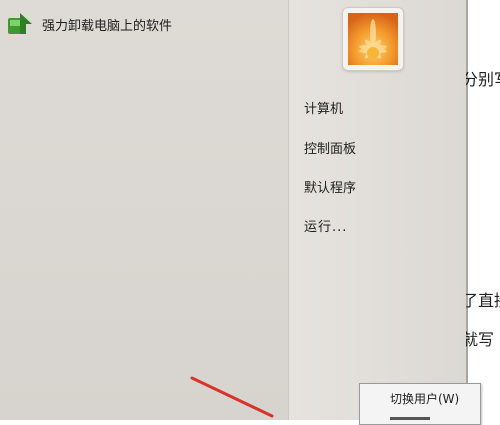 Image resolution: width=500 pixels, height=425 pixels. Describe the element at coordinates (420, 417) in the screenshot. I see `next-menu-item-partial` at that location.